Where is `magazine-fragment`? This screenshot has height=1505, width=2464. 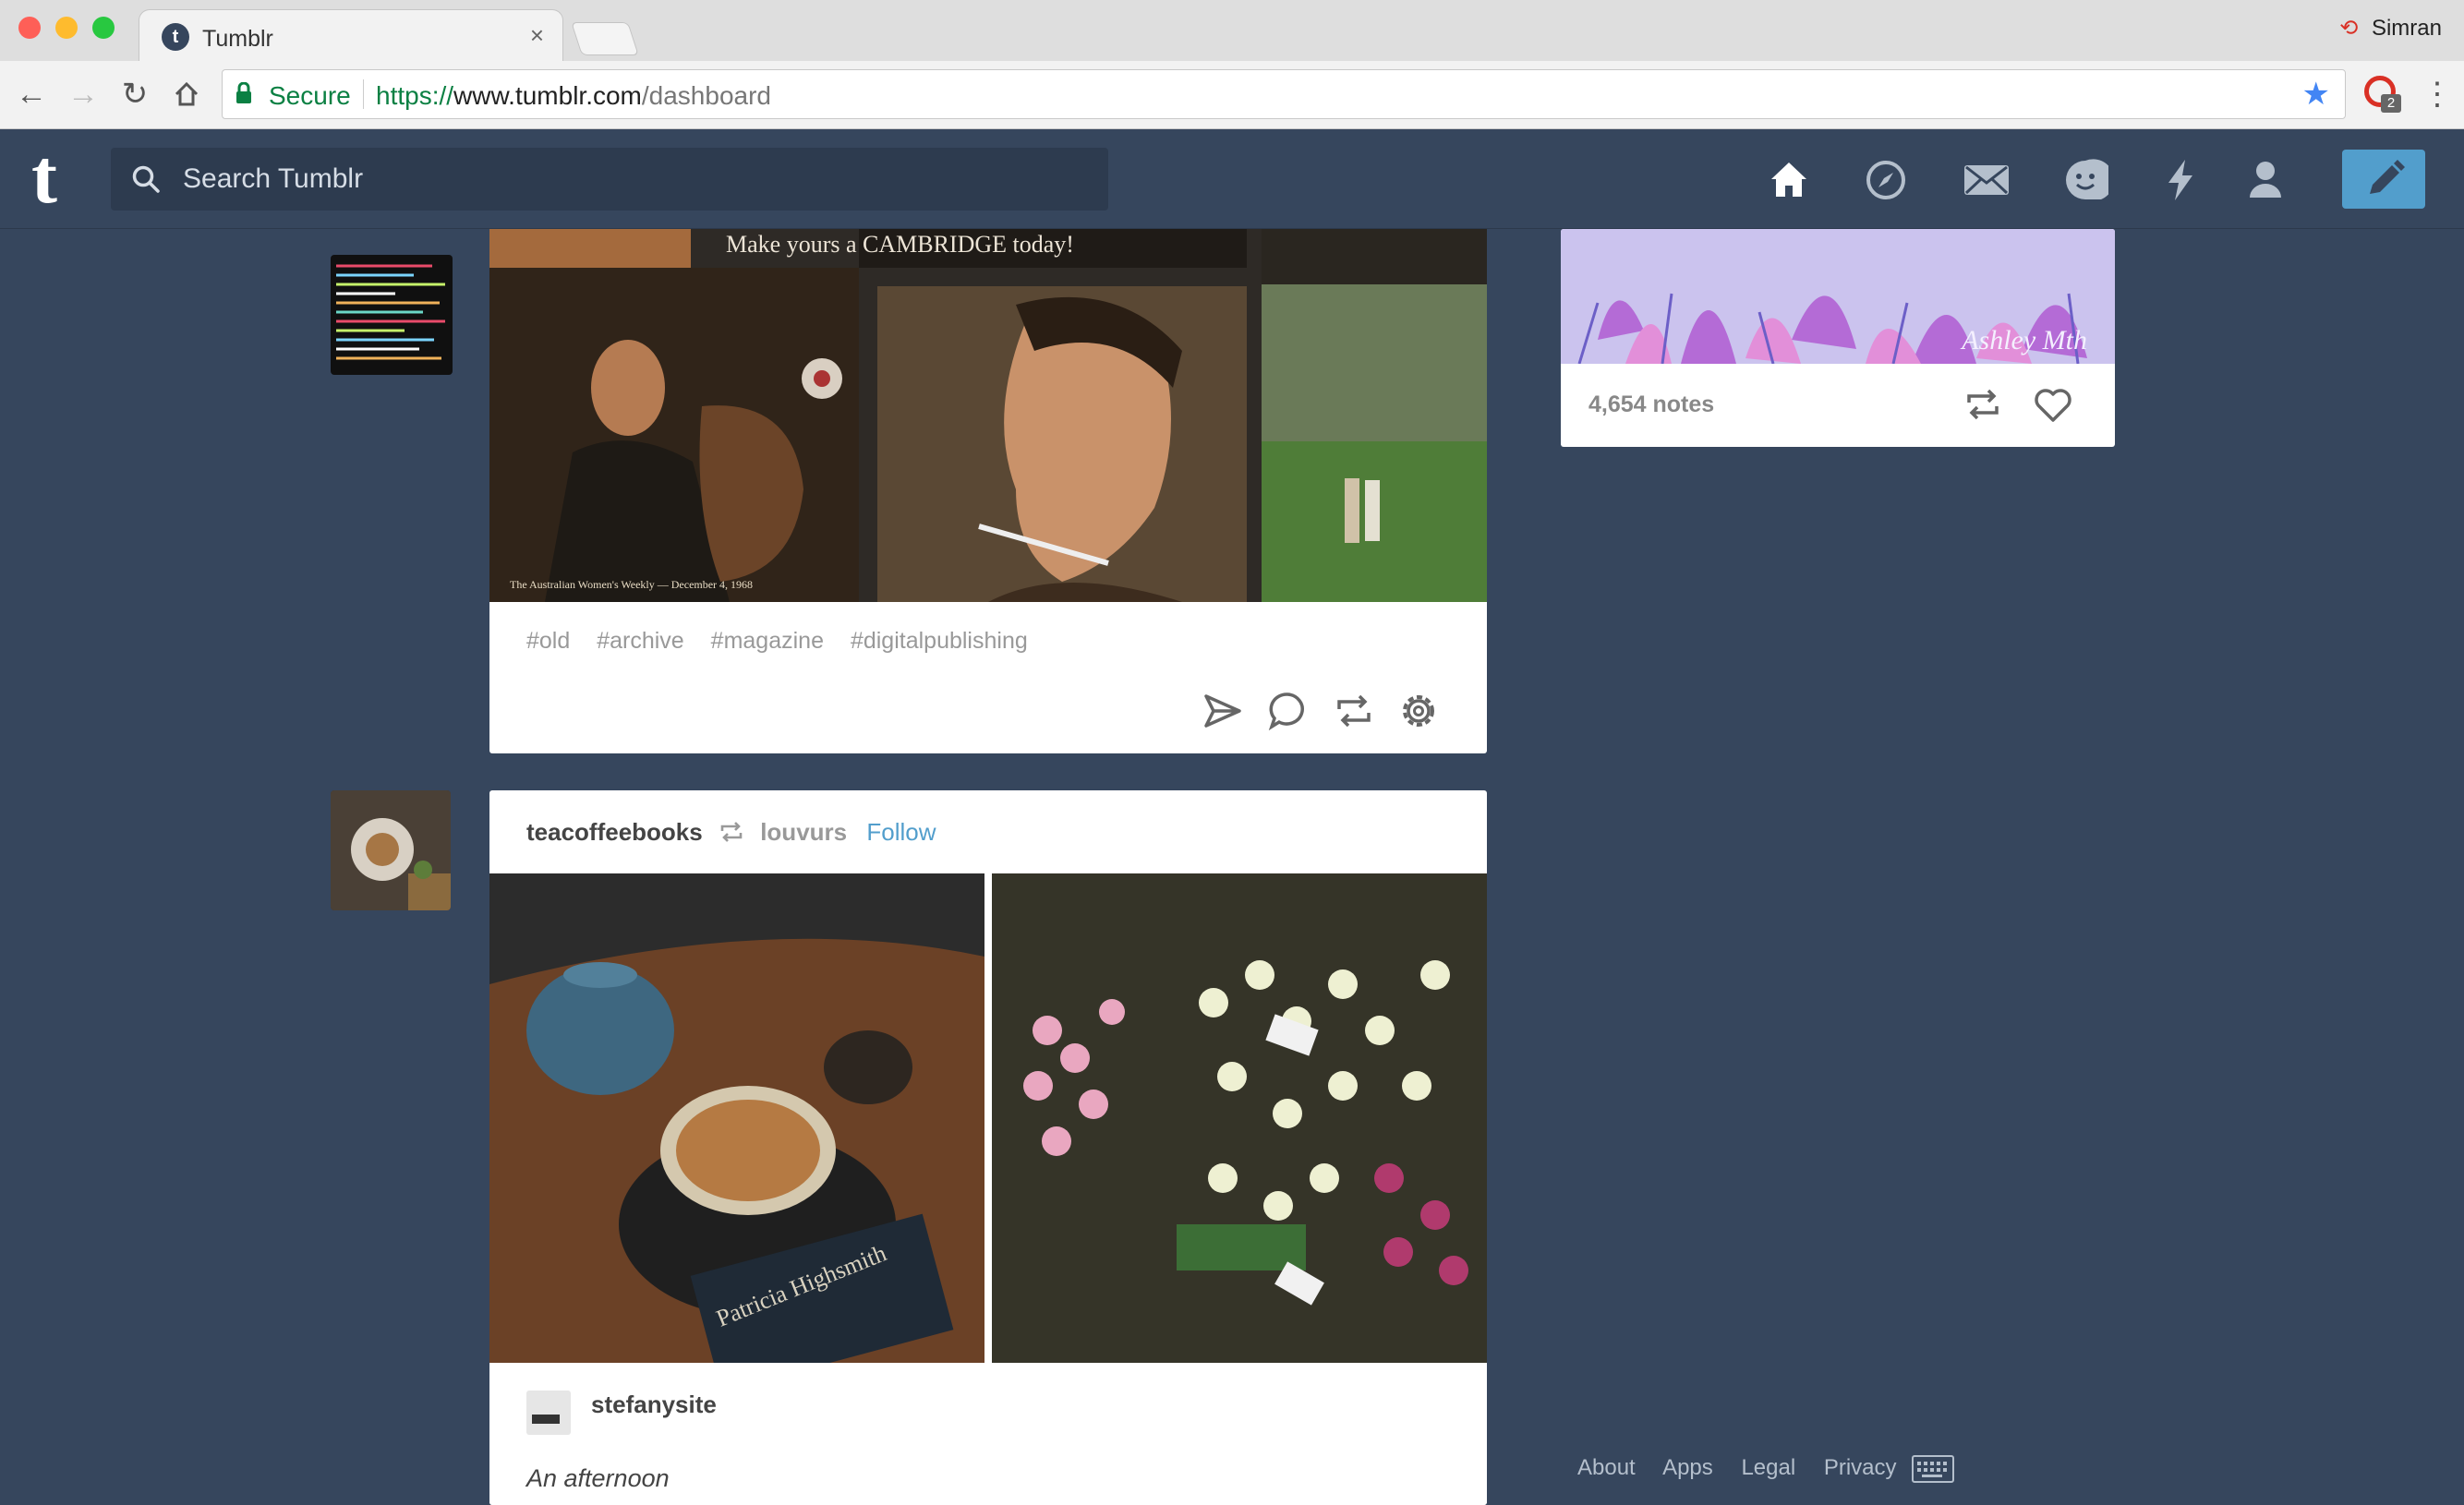
magazine-fragment is located at coordinates (590, 249).